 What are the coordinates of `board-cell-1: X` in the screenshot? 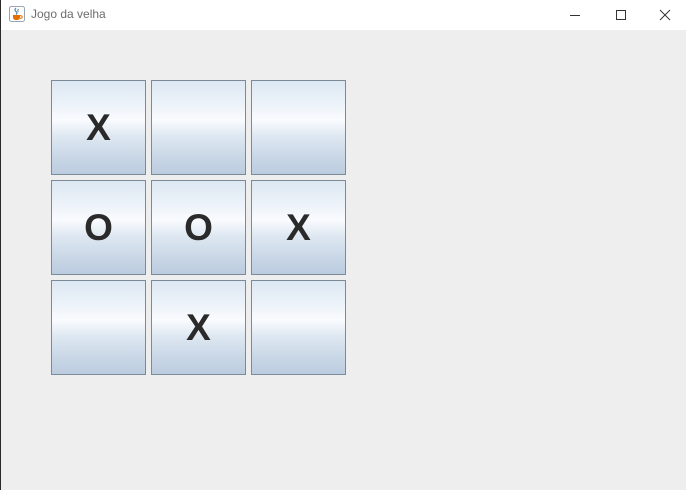 It's located at (98, 127).